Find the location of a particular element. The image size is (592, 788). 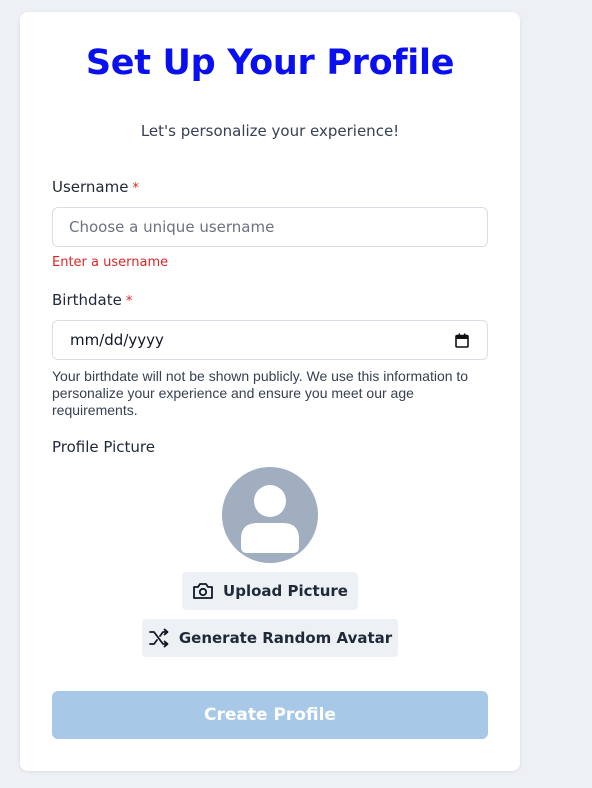

username-error: Enter a username is located at coordinates (110, 262).